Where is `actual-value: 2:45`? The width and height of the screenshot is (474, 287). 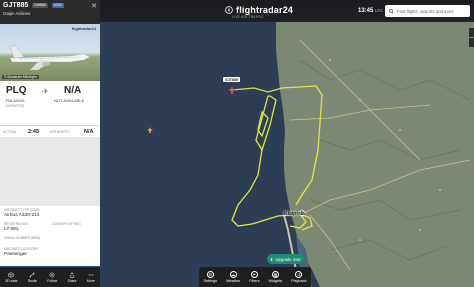
actual-value: 2:45 is located at coordinates (34, 131).